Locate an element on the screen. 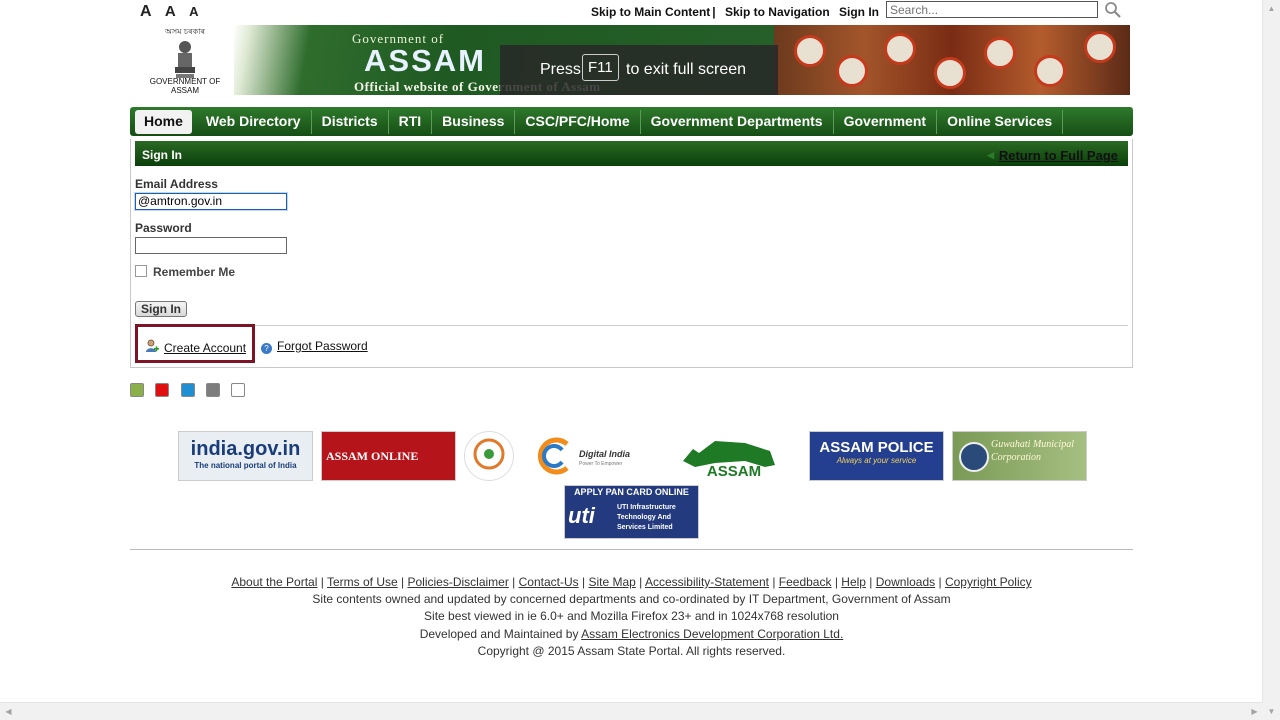 The width and height of the screenshot is (1280, 720). top-sign-in-link: Sign In is located at coordinates (859, 12).